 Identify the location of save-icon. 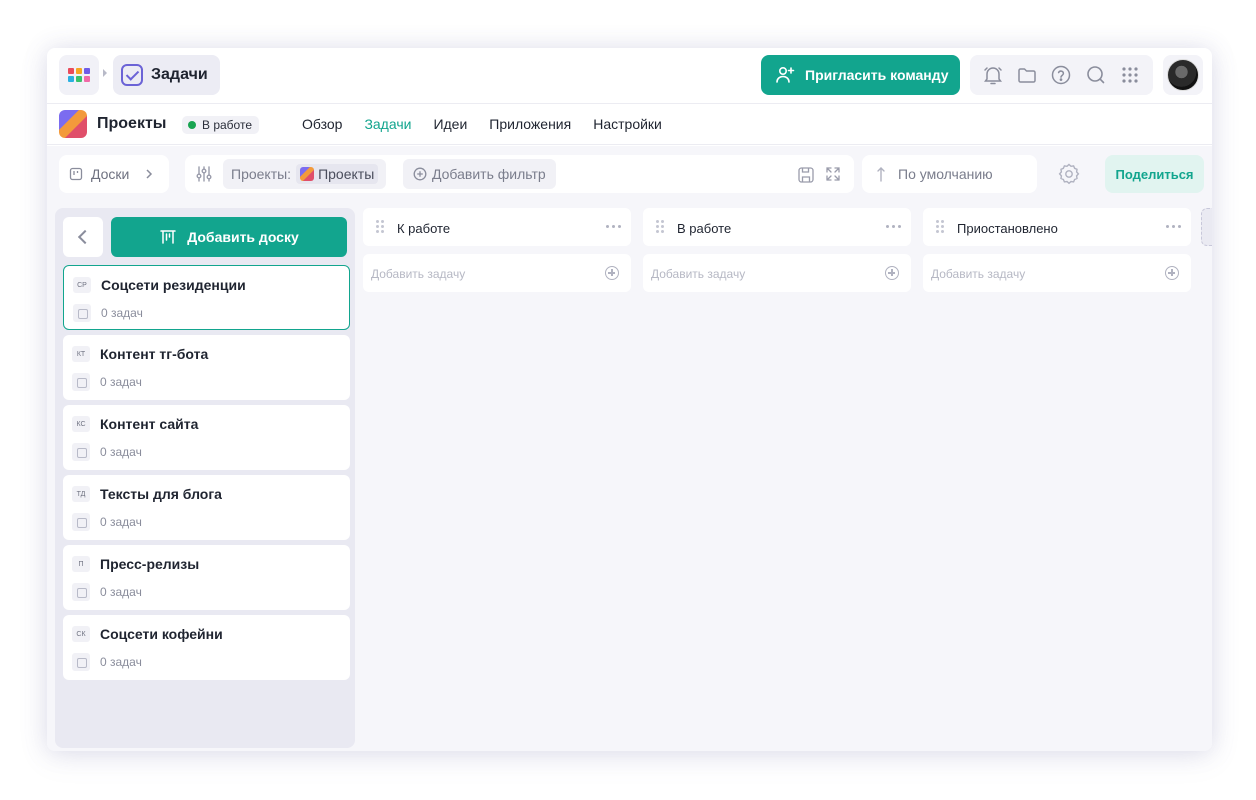
(806, 175).